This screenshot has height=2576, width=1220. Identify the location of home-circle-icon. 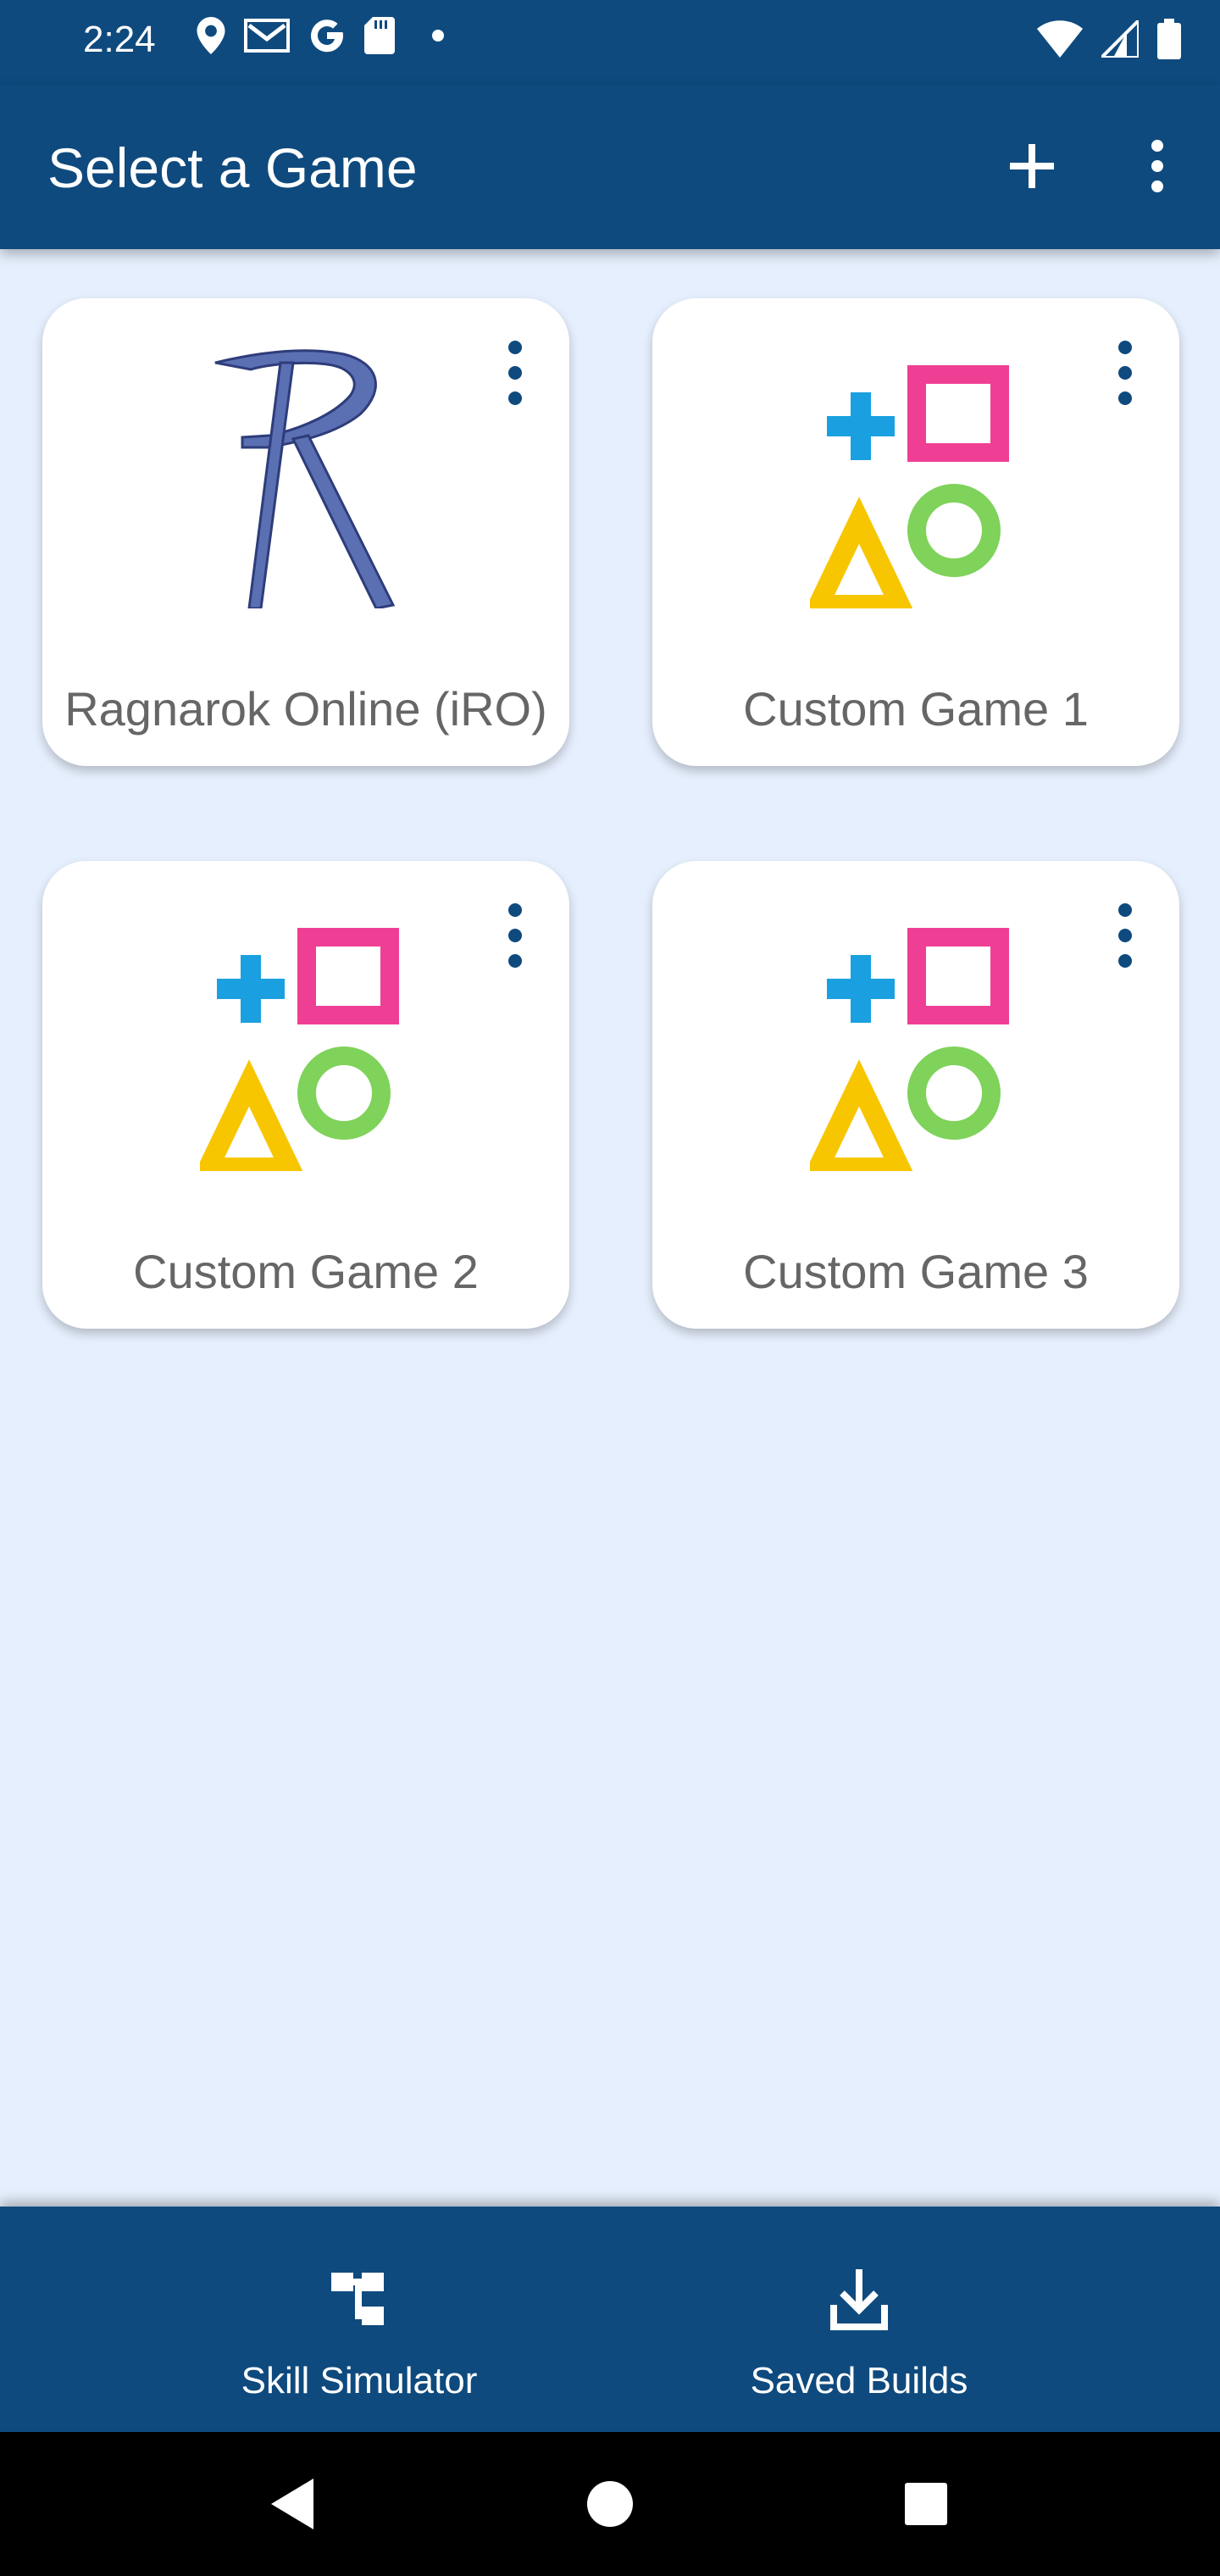
(610, 2504).